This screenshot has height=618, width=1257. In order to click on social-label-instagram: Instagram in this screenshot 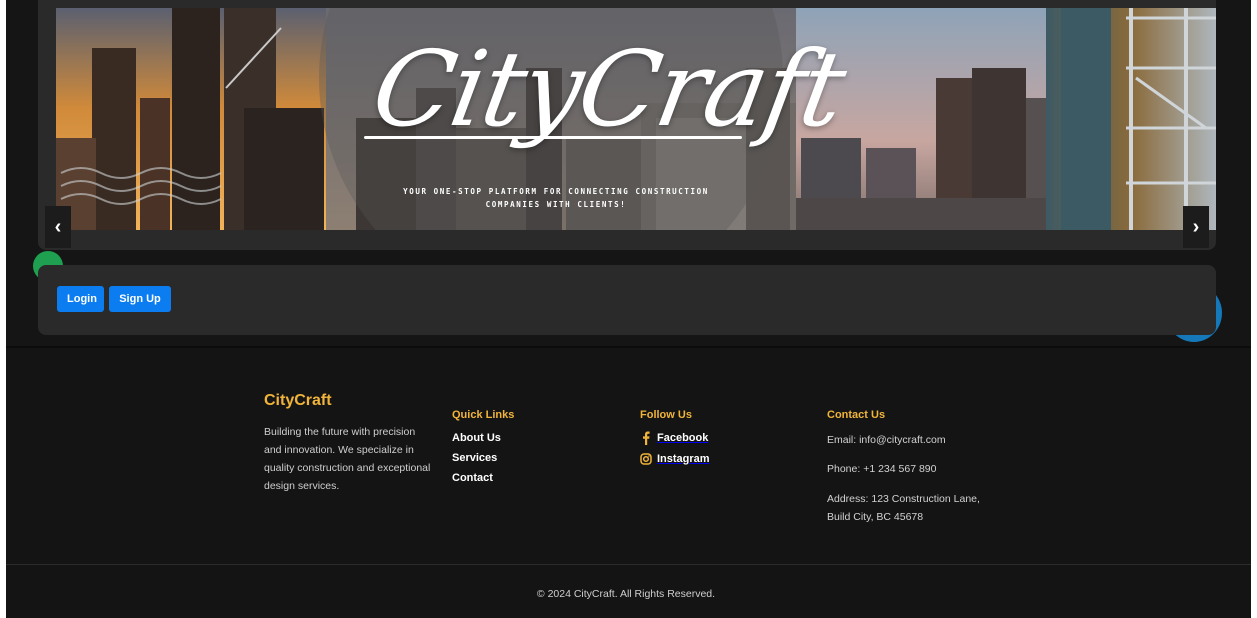, I will do `click(683, 459)`.